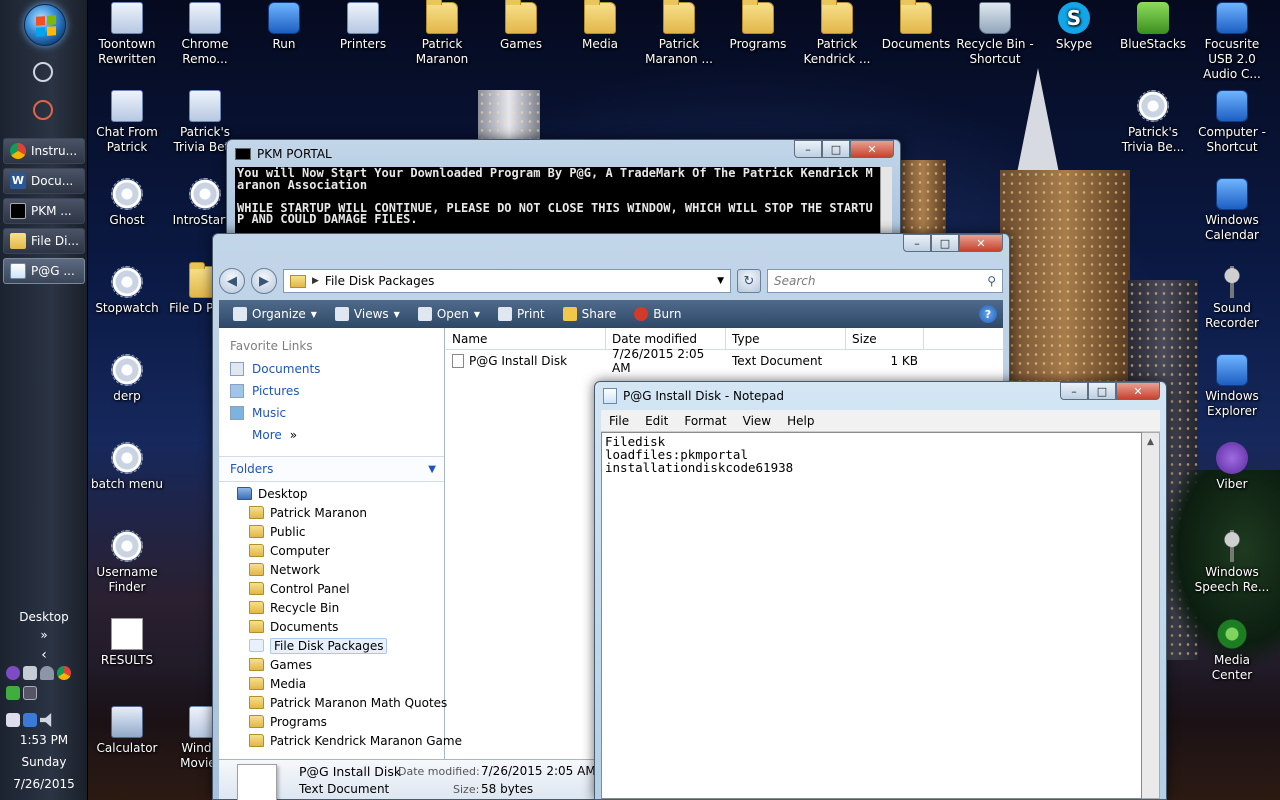 Image resolution: width=1280 pixels, height=800 pixels. I want to click on breadcrumb: File Disk Packages, so click(379, 281).